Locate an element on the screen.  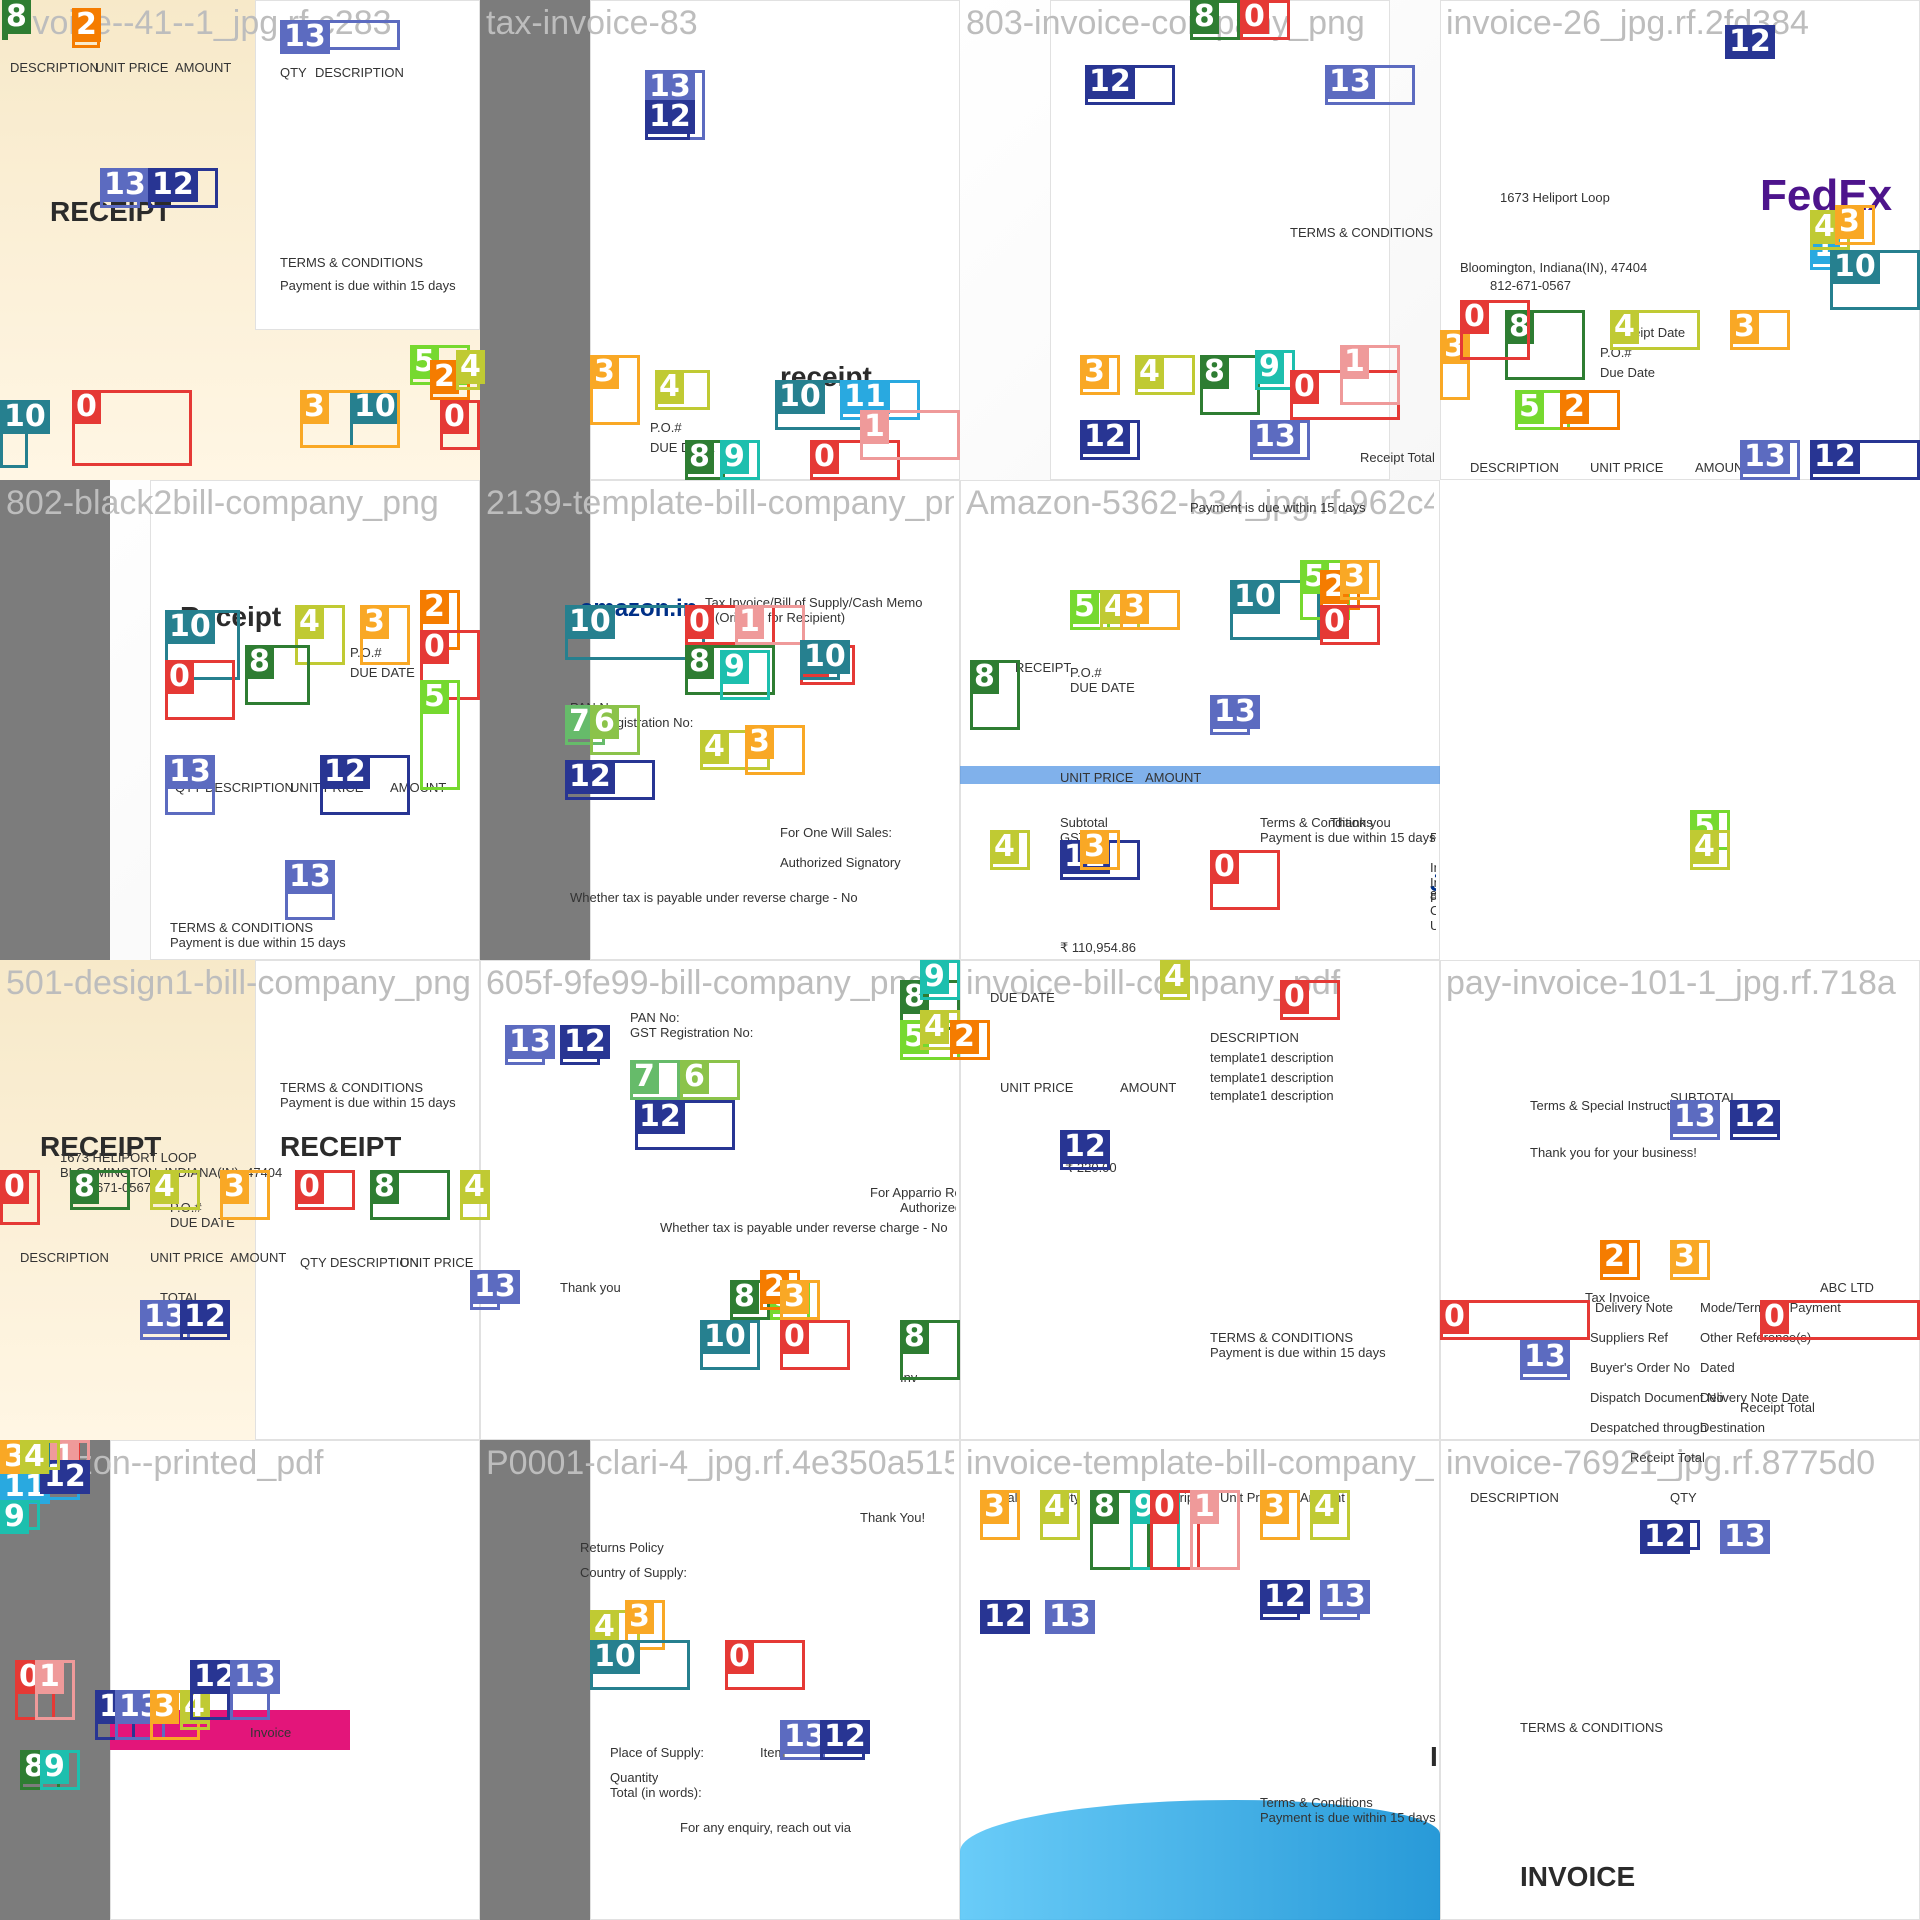
tile-filename: P0001-clari-4_jpg.rf.4e350a515 is located at coordinates (720, 1463).